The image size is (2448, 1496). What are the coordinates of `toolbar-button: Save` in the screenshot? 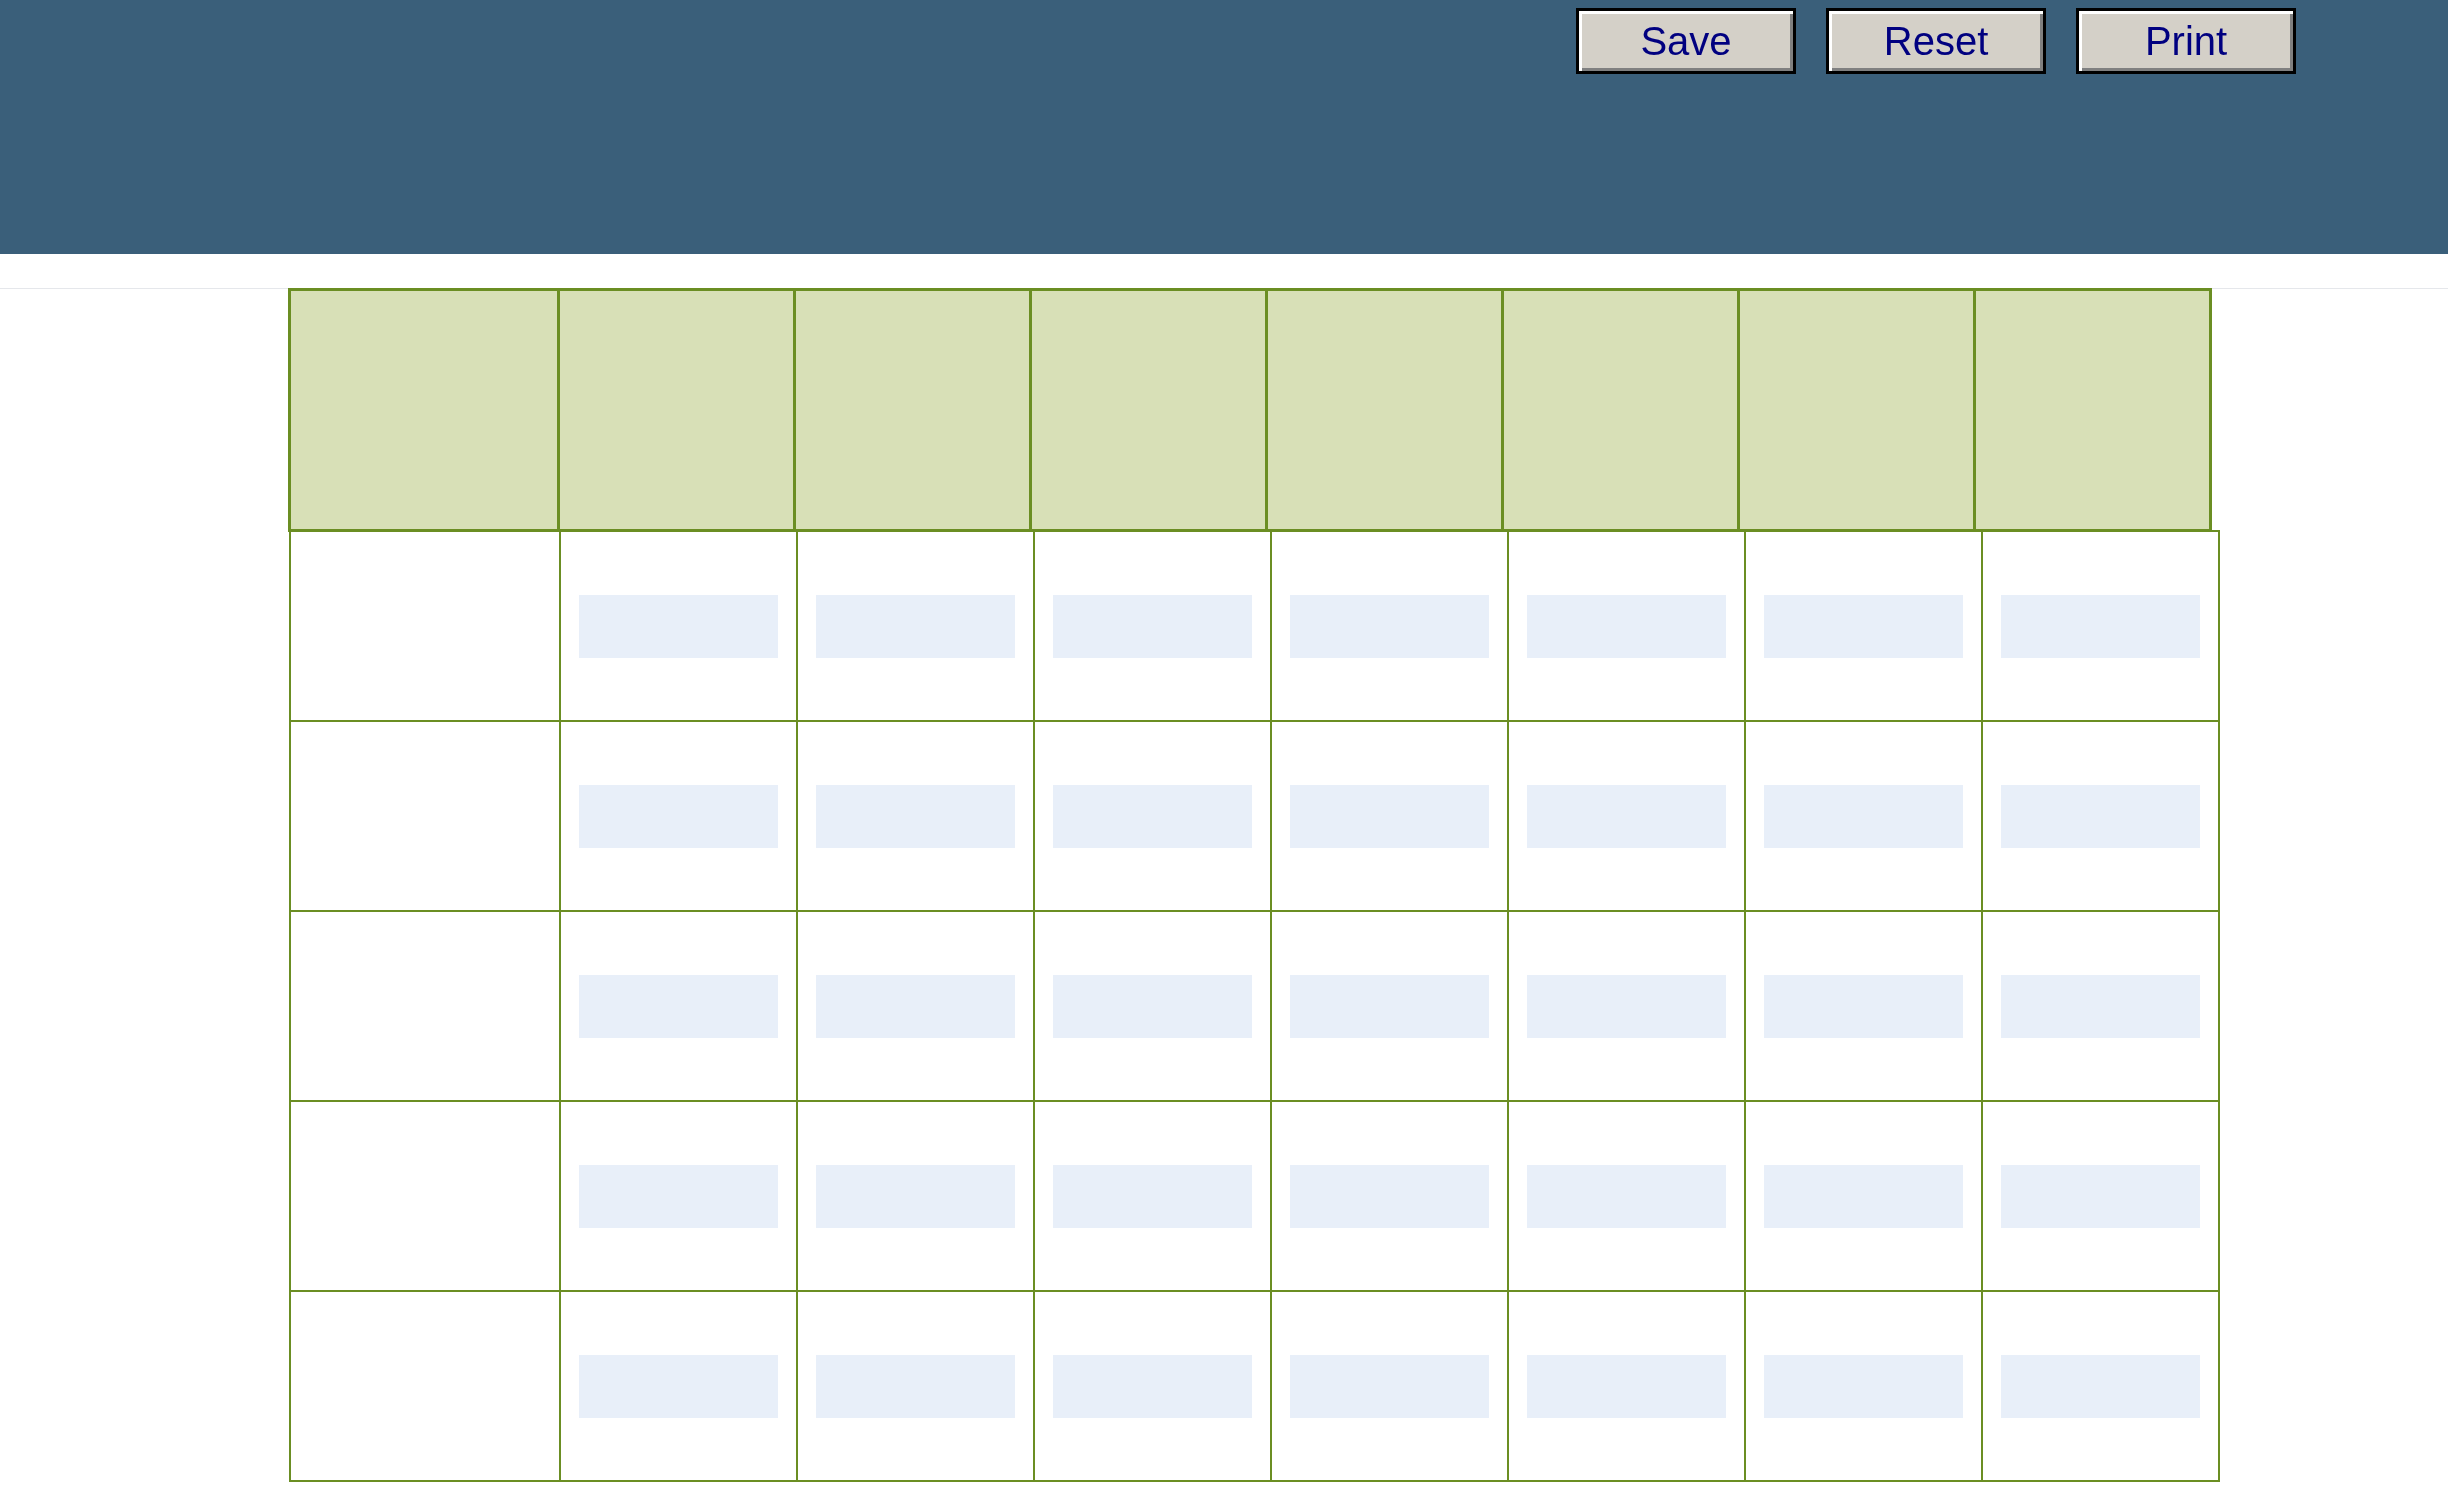 It's located at (1686, 41).